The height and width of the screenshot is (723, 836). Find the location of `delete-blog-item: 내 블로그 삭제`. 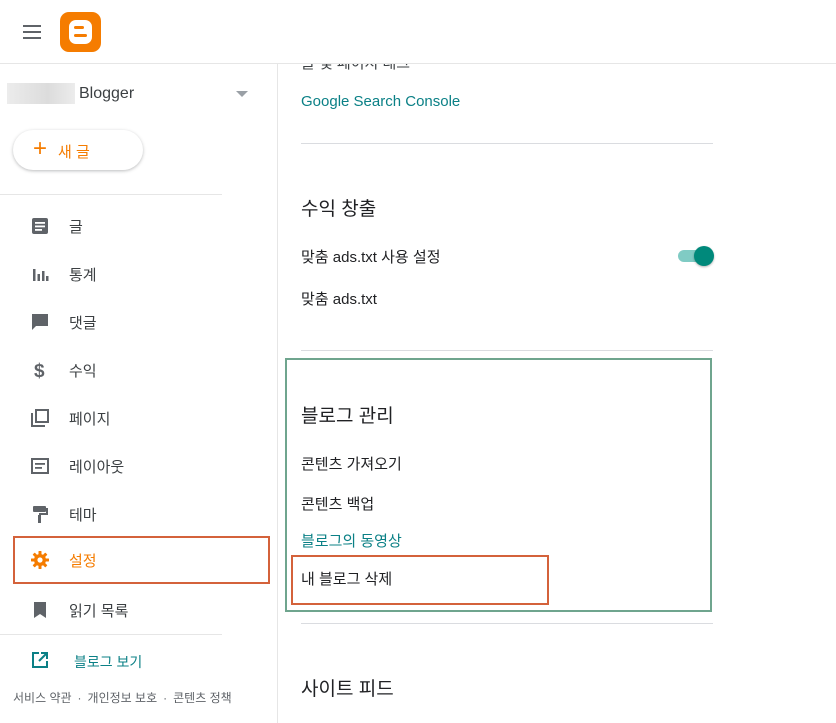

delete-blog-item: 내 블로그 삭제 is located at coordinates (346, 578).